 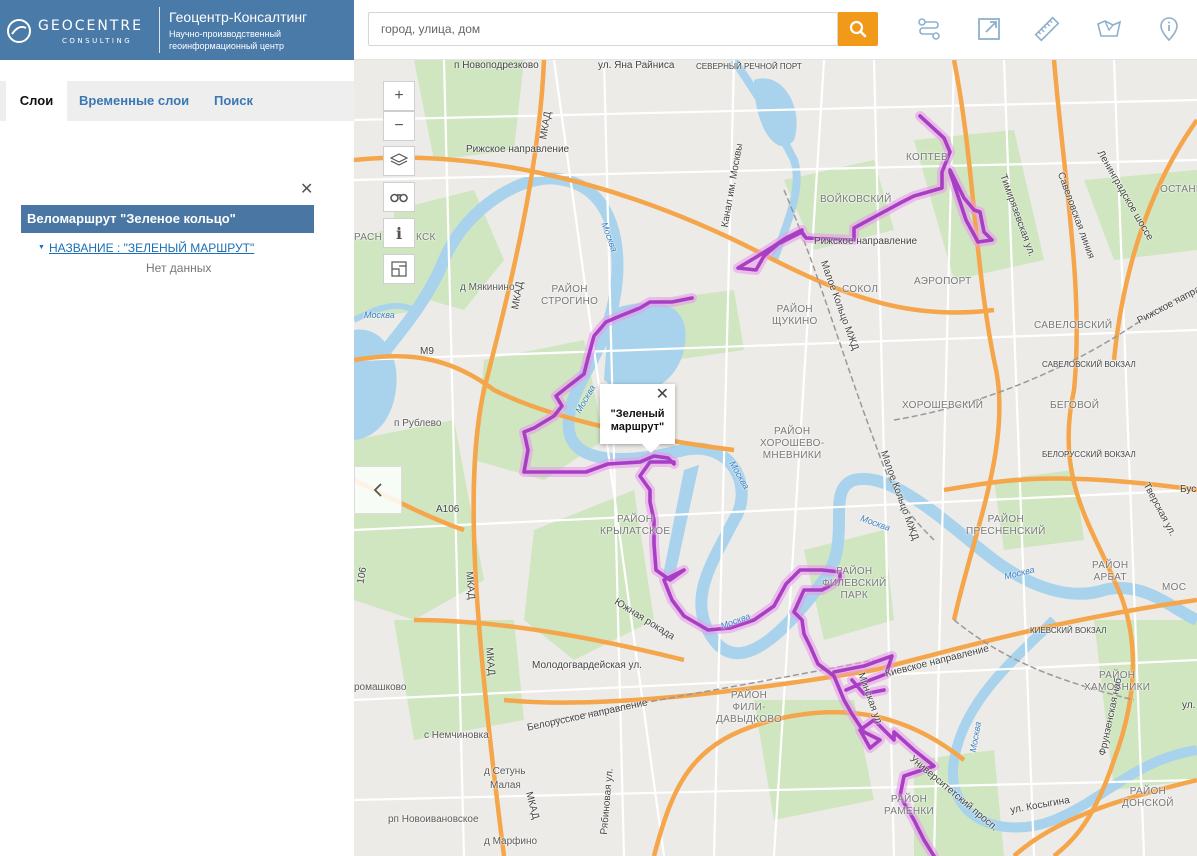 I want to click on chevron-left-icon, so click(x=377, y=490).